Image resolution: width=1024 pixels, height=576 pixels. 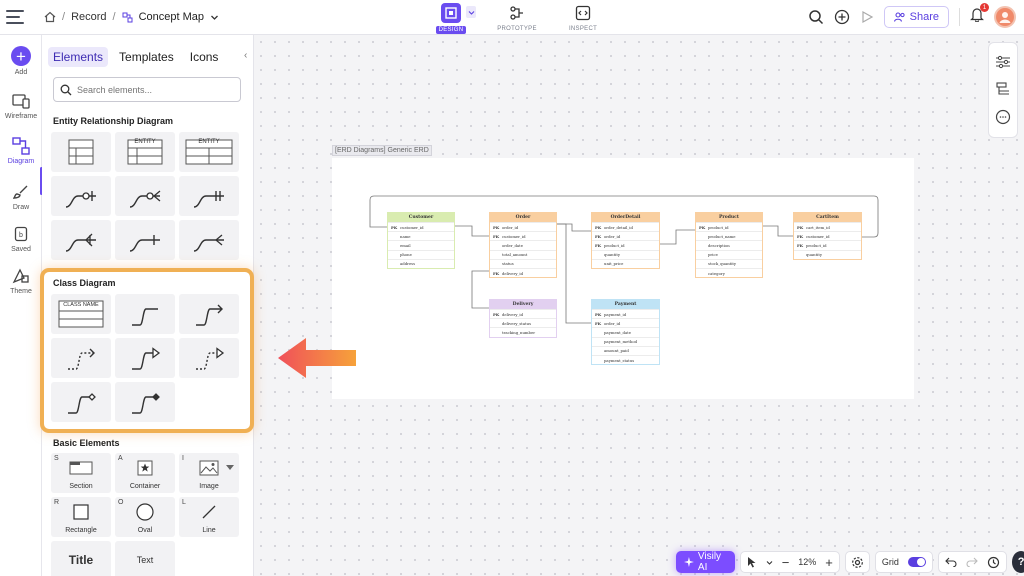 I want to click on erd-field: order_detail_id, so click(x=618, y=227).